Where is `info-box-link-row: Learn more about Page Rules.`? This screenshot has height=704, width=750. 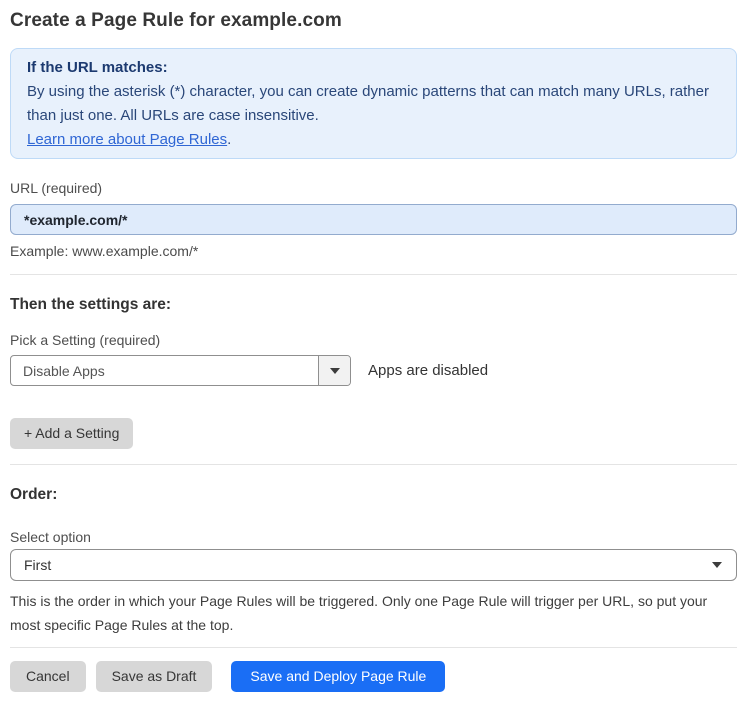
info-box-link-row: Learn more about Page Rules. is located at coordinates (373, 140).